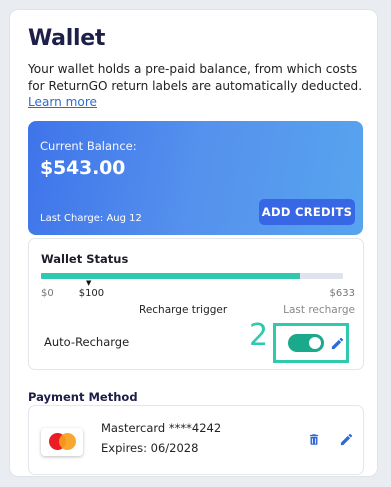 The height and width of the screenshot is (487, 391). What do you see at coordinates (307, 212) in the screenshot?
I see `add-credits-button: ADD CREDITS` at bounding box center [307, 212].